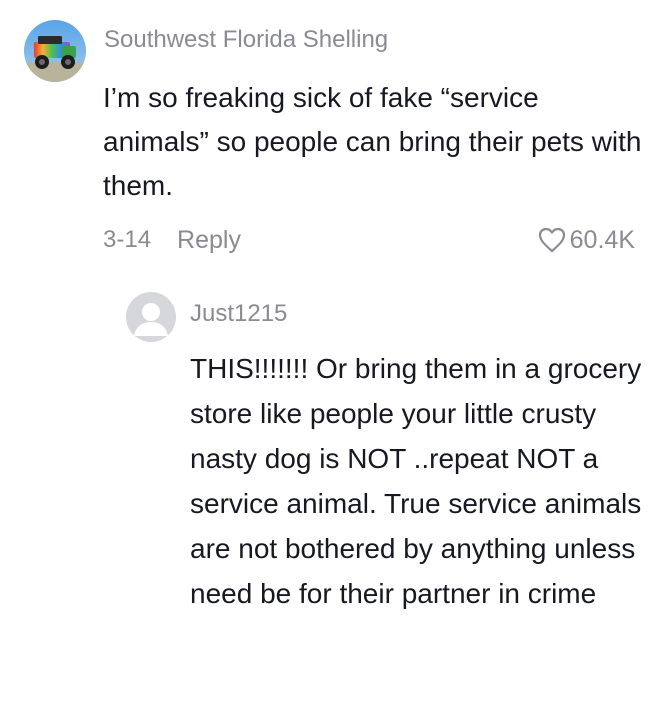  I want to click on reply-avatar, so click(151, 317).